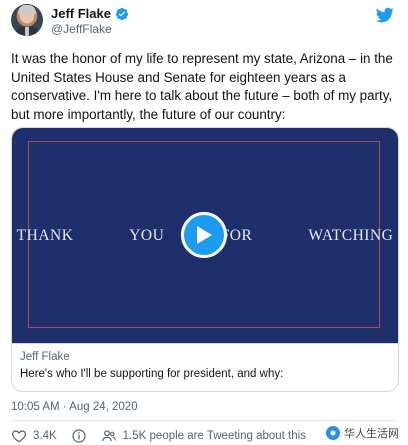 The image size is (408, 445). I want to click on play-icon, so click(204, 235).